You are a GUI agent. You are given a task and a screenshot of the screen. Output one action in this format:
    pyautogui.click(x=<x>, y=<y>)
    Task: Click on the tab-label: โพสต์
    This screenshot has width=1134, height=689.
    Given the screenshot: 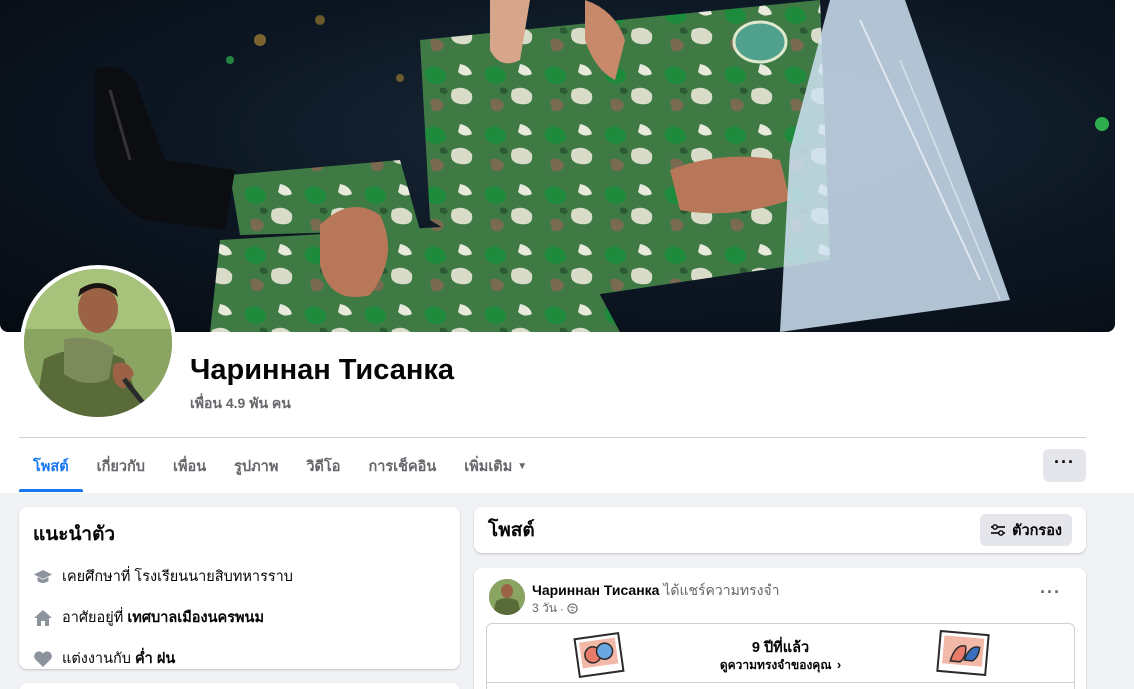 What is the action you would take?
    pyautogui.click(x=51, y=466)
    